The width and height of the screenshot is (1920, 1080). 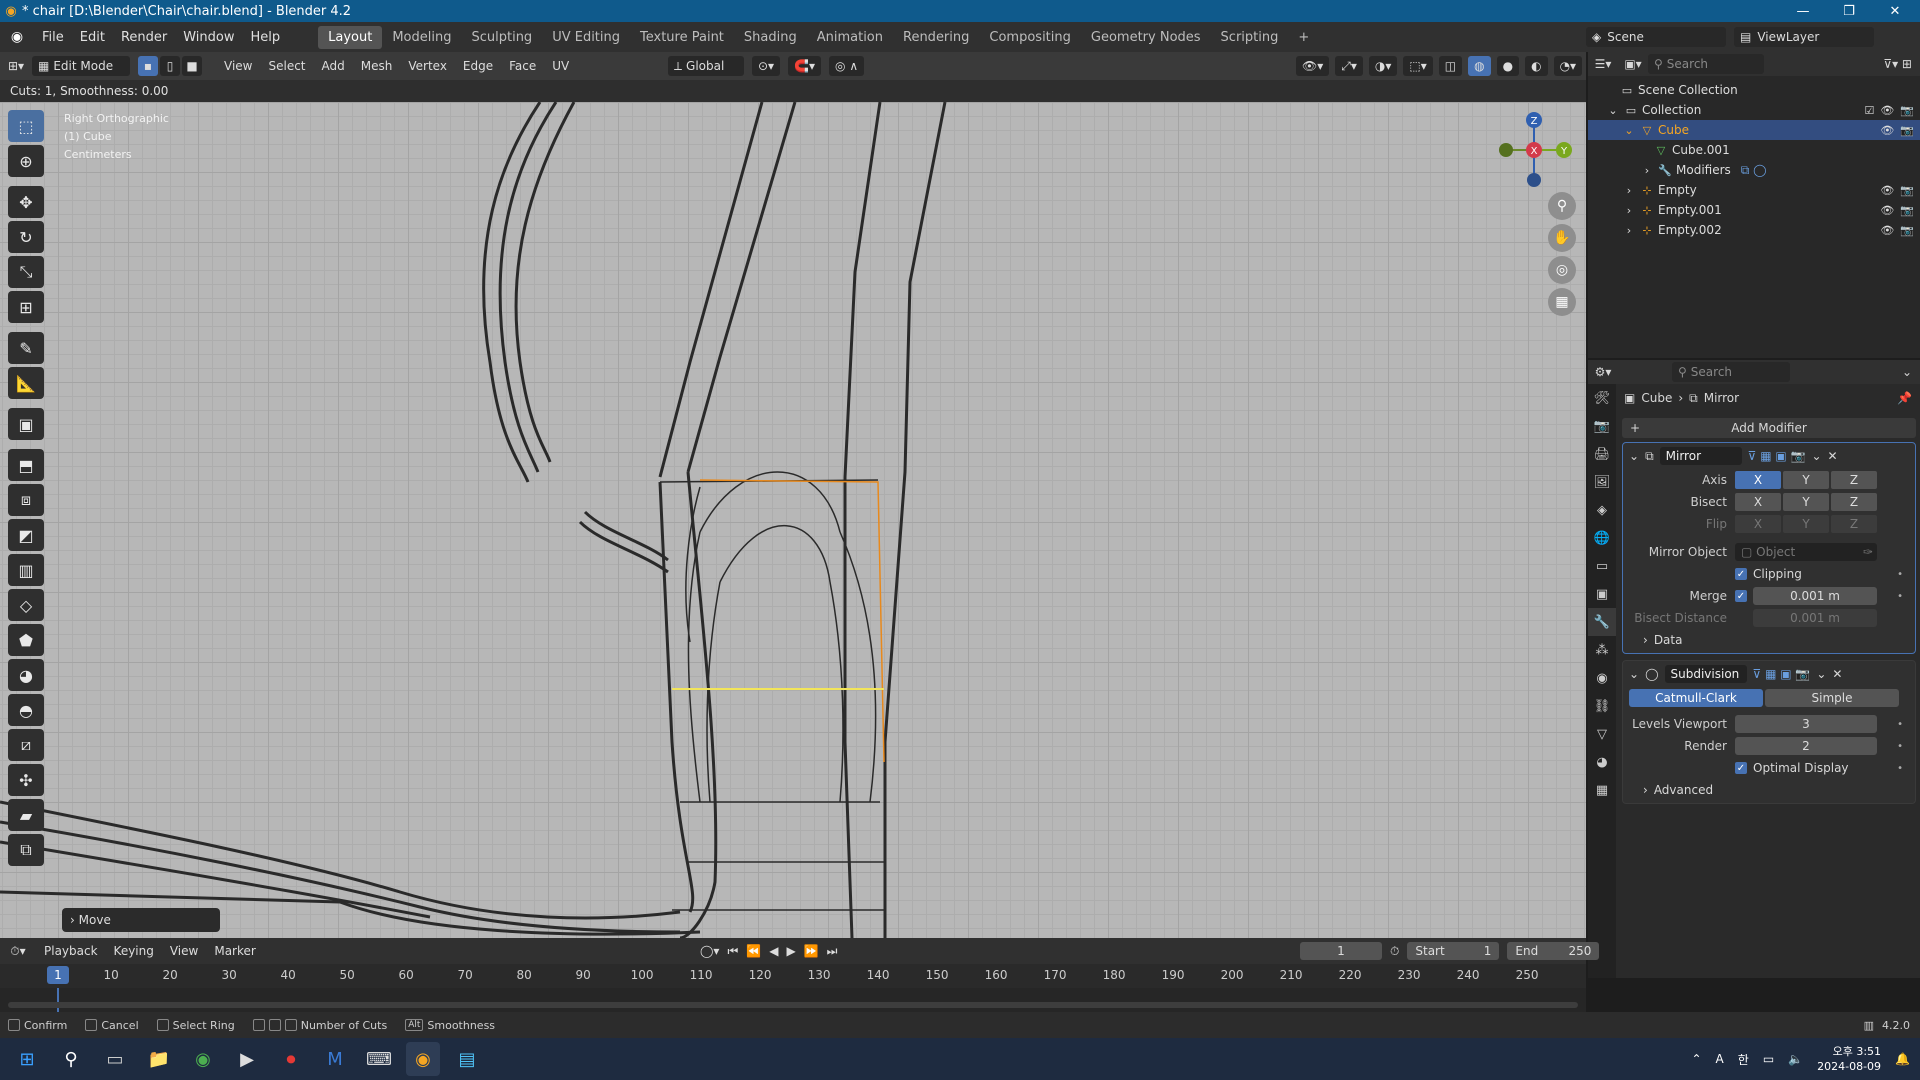 I want to click on knife-tool-icon: ◇, so click(x=26, y=605).